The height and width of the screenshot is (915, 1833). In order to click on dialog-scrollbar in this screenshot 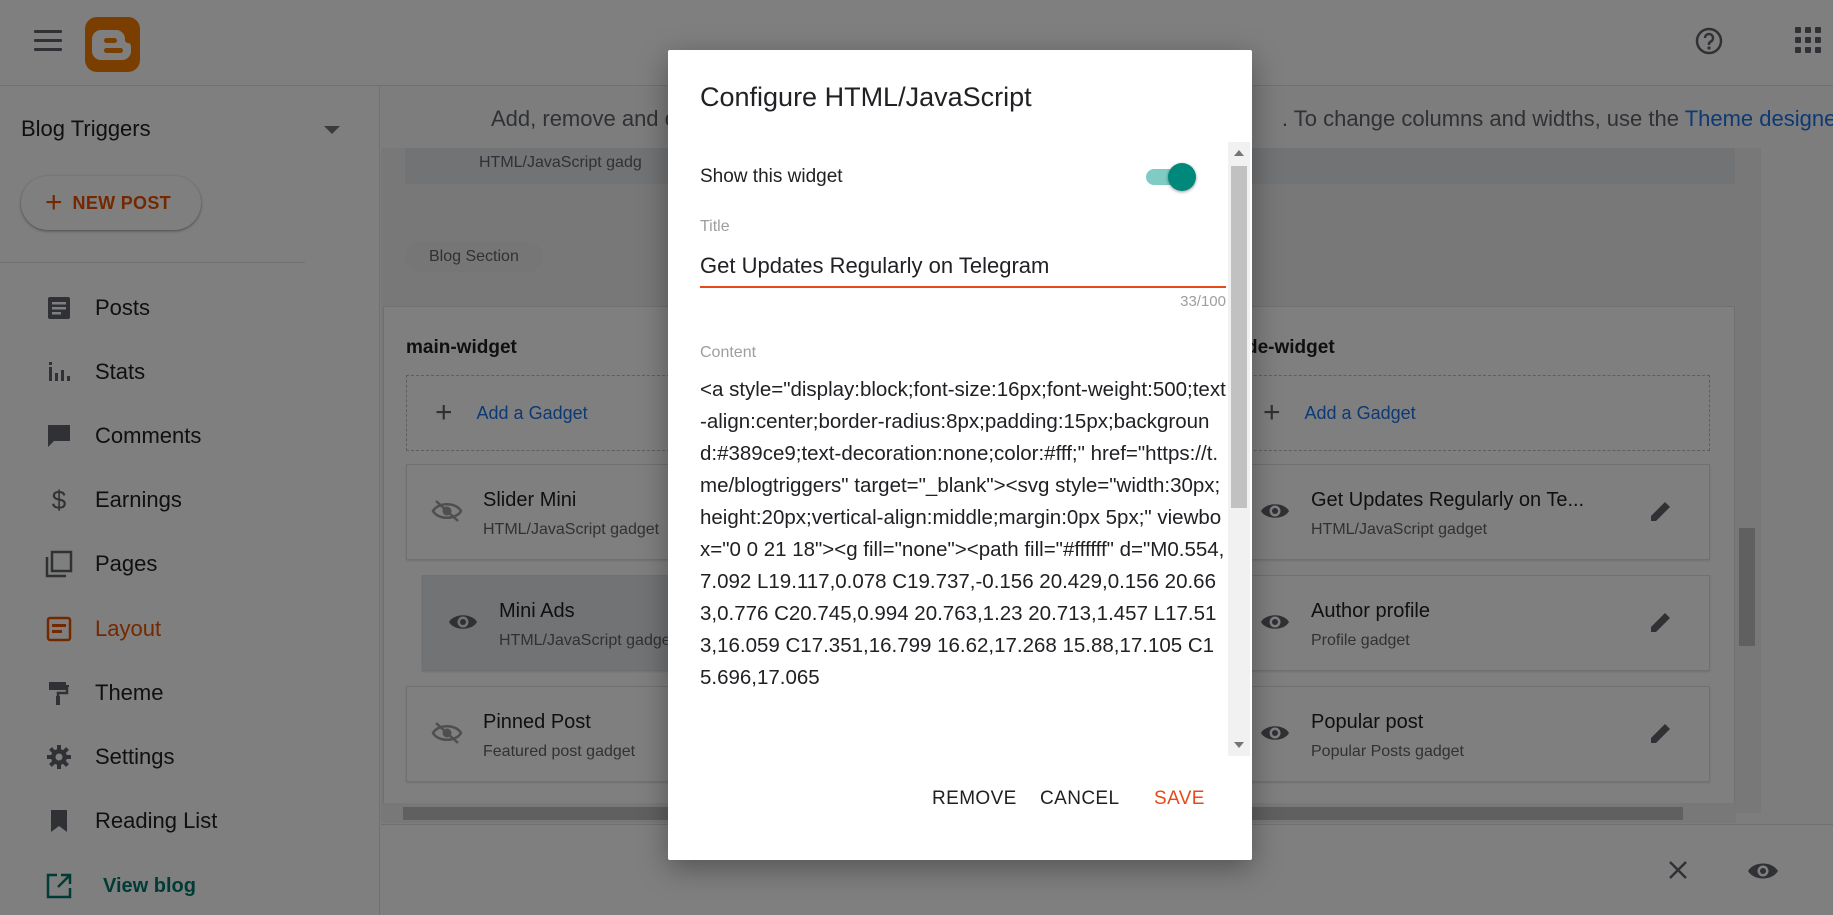, I will do `click(1239, 449)`.